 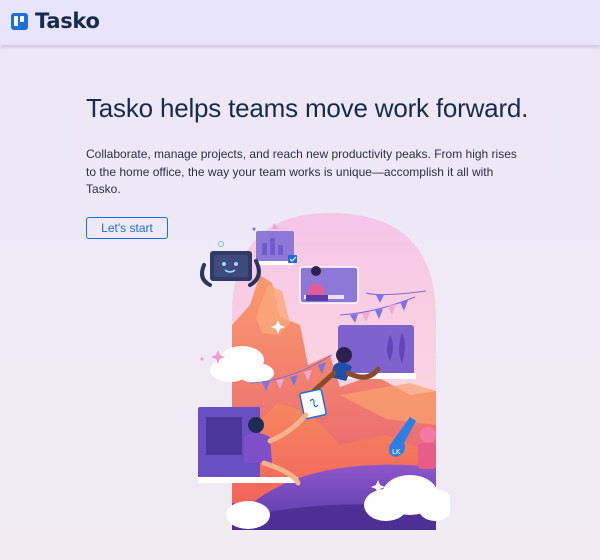 I want to click on page-title: Tasko helps teams move work forward., so click(x=307, y=108).